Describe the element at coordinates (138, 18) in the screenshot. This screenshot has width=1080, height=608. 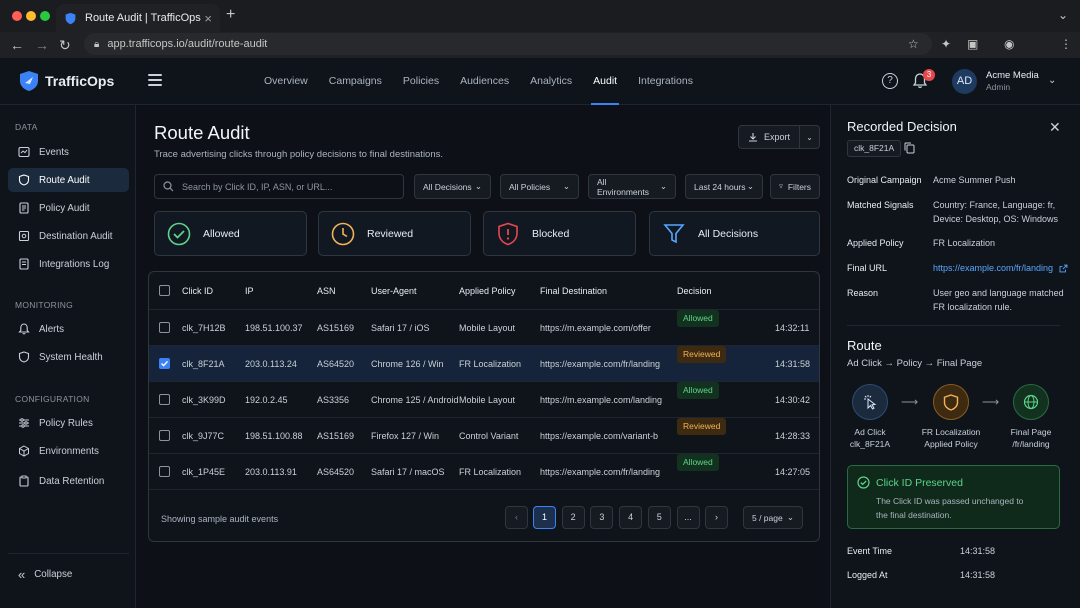
I see `browser-tab: Route Audit | TrafficOps ×` at that location.